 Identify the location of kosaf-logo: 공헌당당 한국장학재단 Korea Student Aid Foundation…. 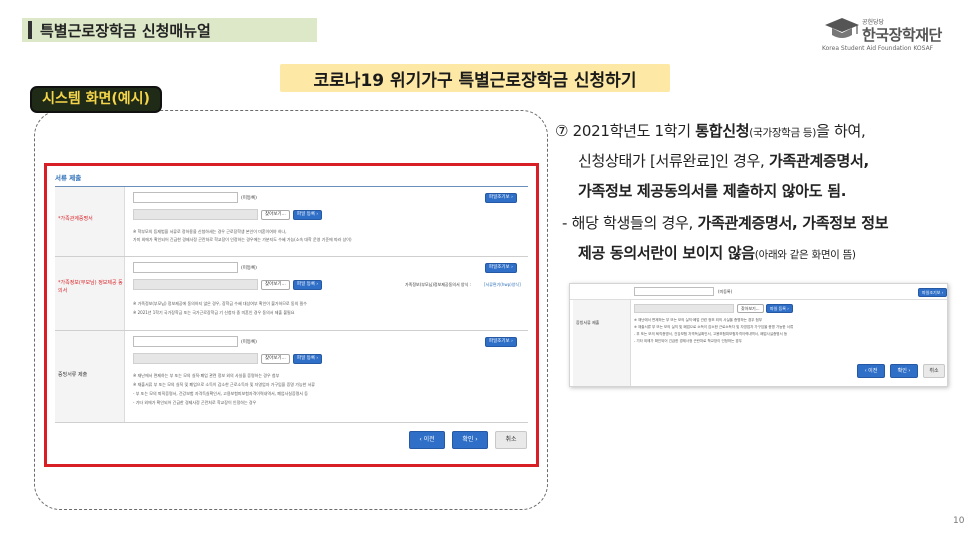
(890, 35).